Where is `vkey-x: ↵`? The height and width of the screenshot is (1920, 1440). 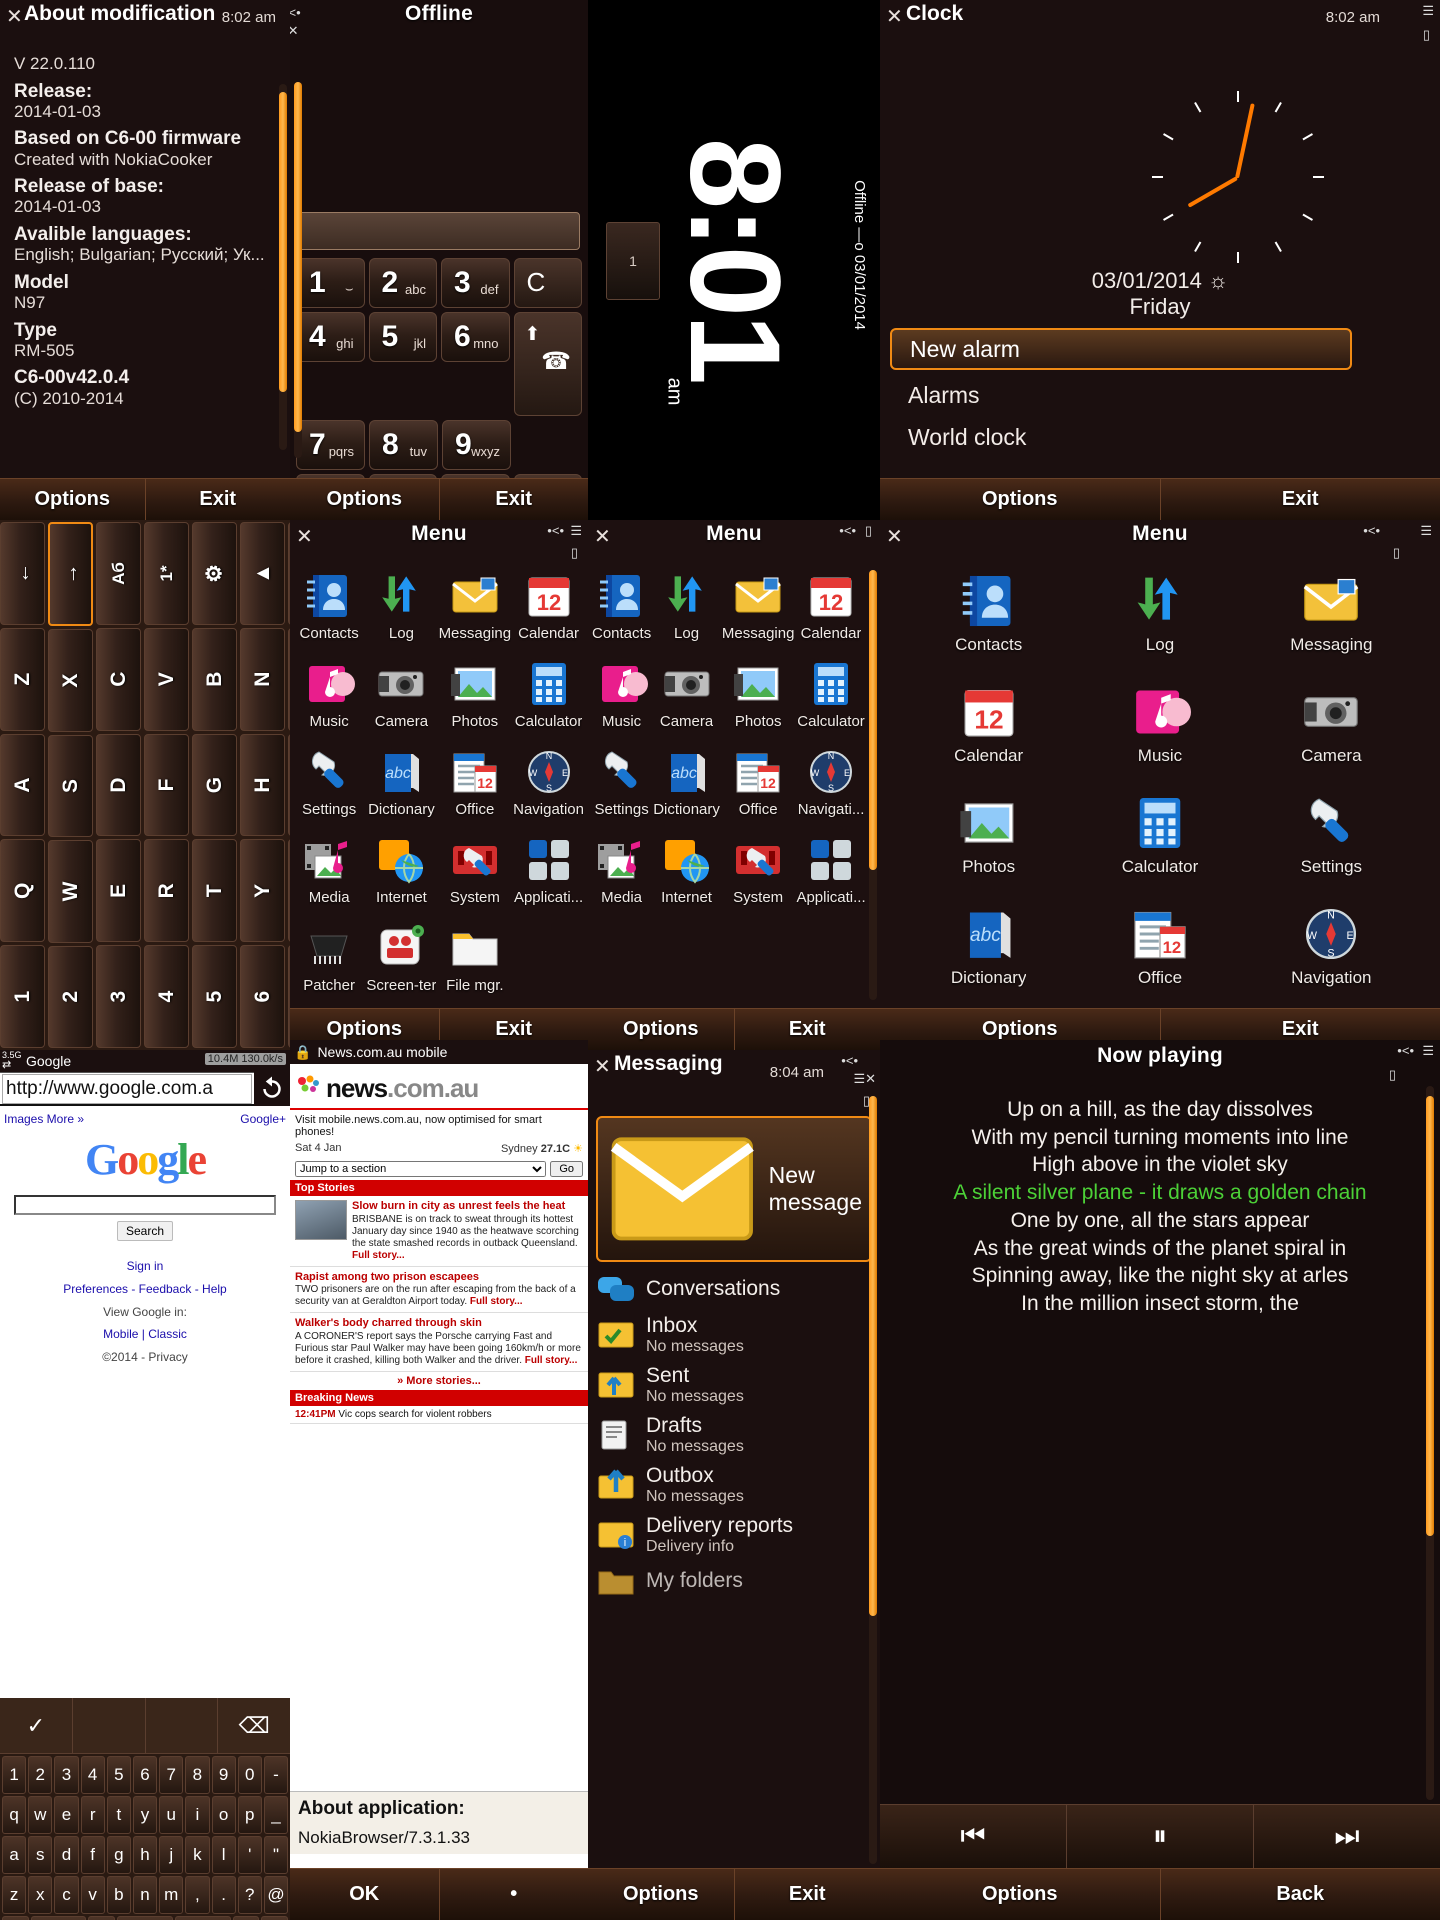 vkey-x: ↵ is located at coordinates (246, 1918).